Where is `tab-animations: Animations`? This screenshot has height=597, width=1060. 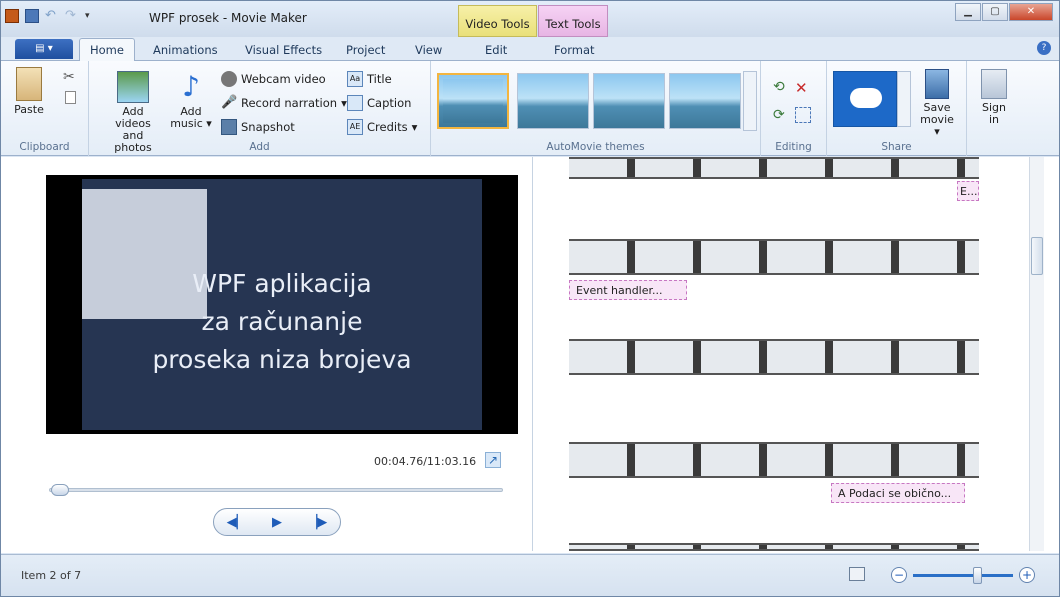 tab-animations: Animations is located at coordinates (185, 50).